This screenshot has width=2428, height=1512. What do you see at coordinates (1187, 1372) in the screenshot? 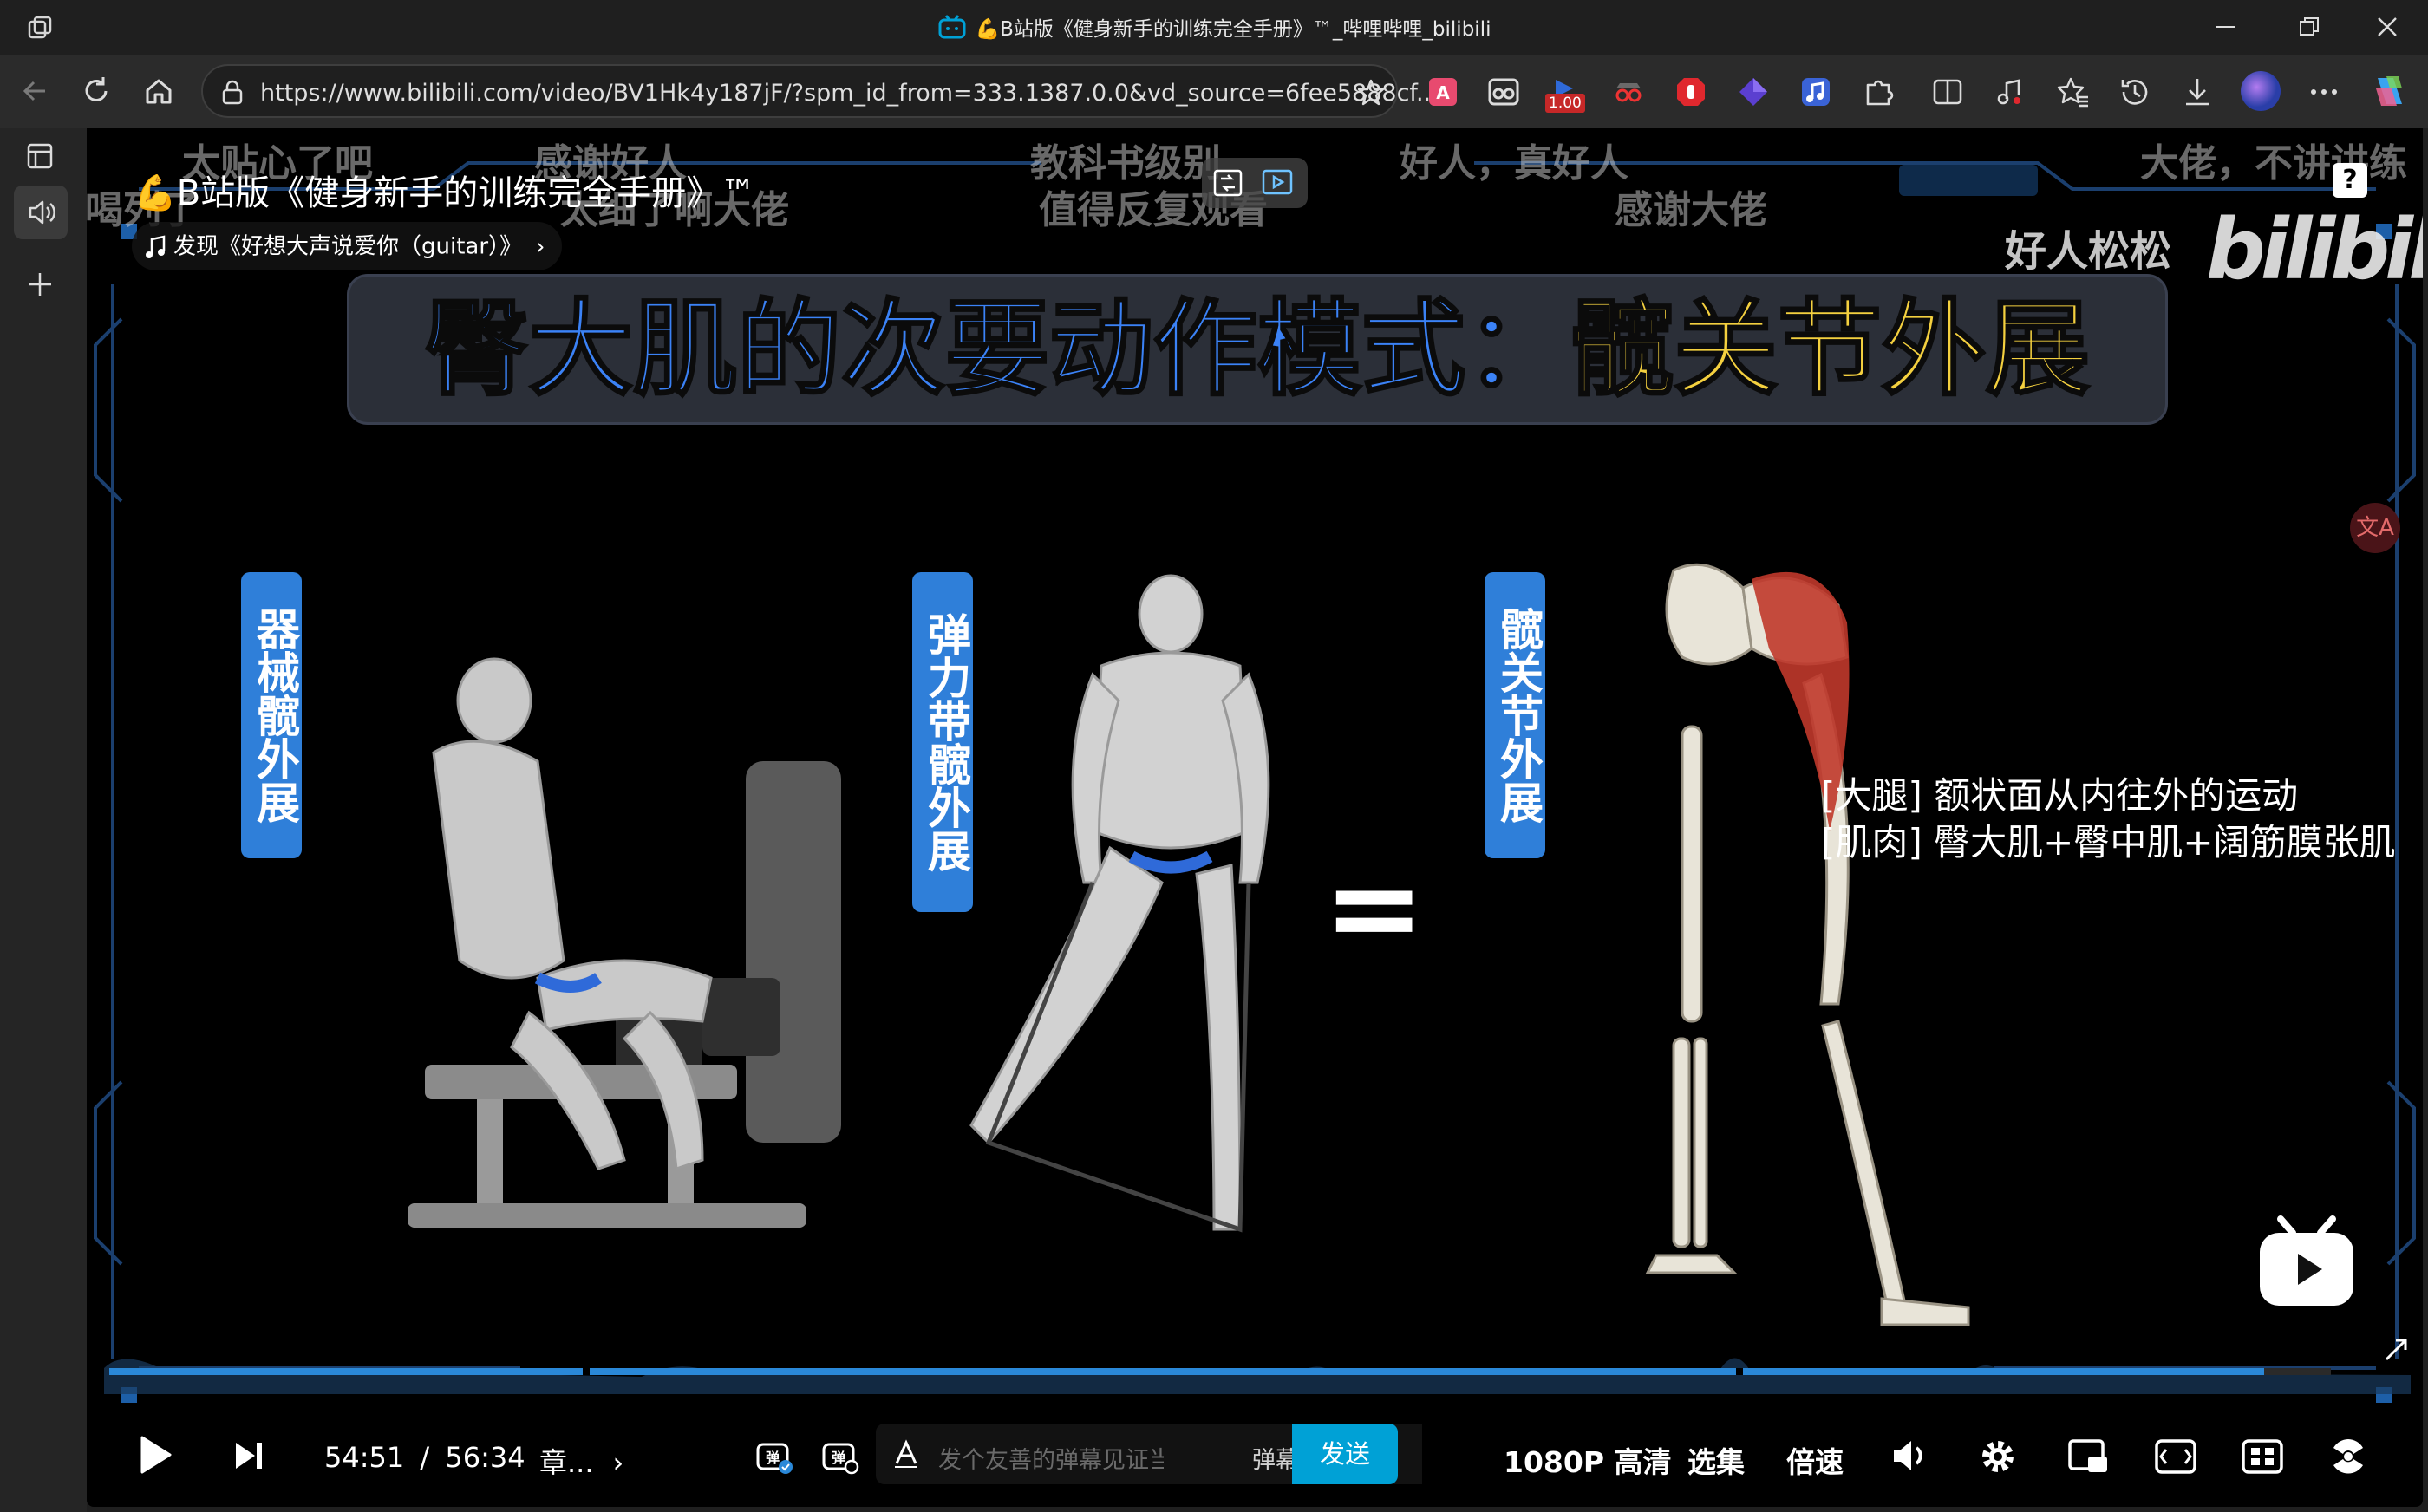
I see `progress-fill` at bounding box center [1187, 1372].